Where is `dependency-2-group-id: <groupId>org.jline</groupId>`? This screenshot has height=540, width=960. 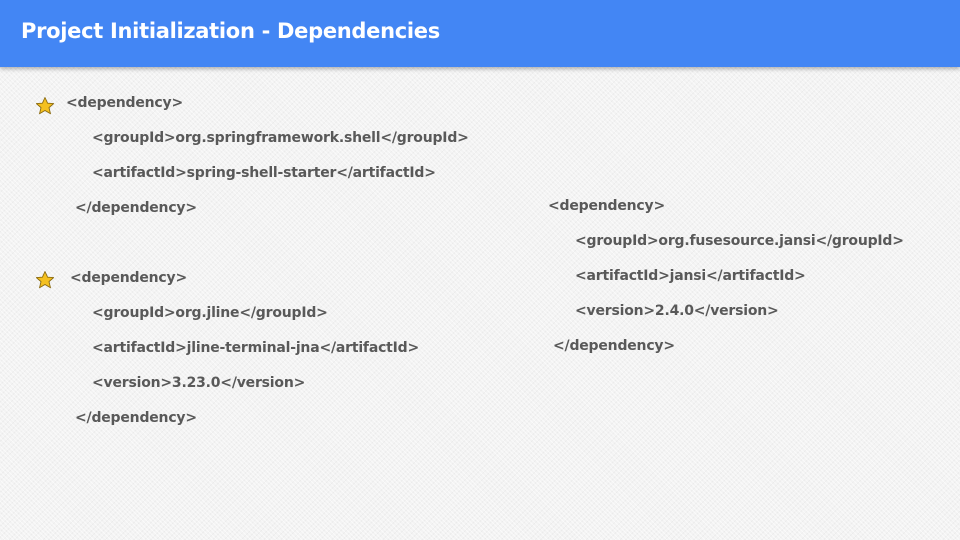 dependency-2-group-id: <groupId>org.jline</groupId> is located at coordinates (210, 313).